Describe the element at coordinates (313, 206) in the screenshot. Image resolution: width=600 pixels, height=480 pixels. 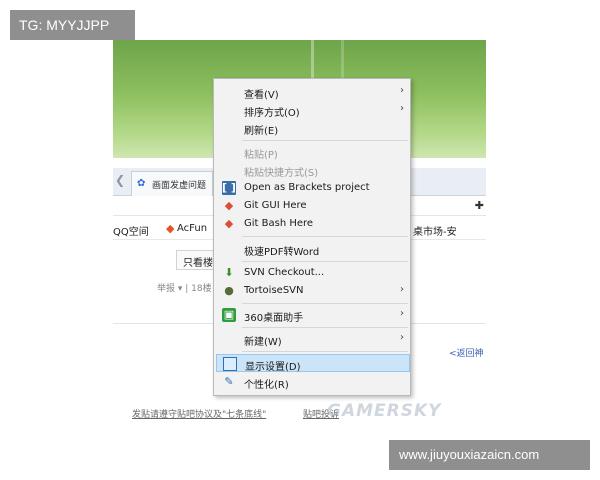
I see `menu-item-git-gui: ◆ Git GUI Here` at that location.